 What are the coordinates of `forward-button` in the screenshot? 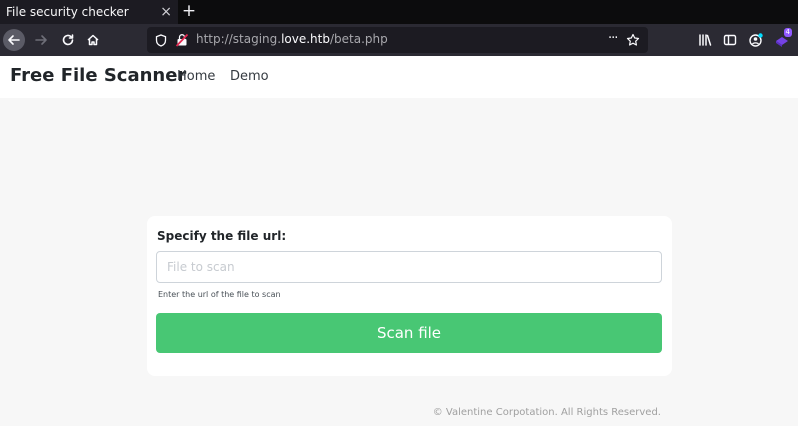 It's located at (41, 40).